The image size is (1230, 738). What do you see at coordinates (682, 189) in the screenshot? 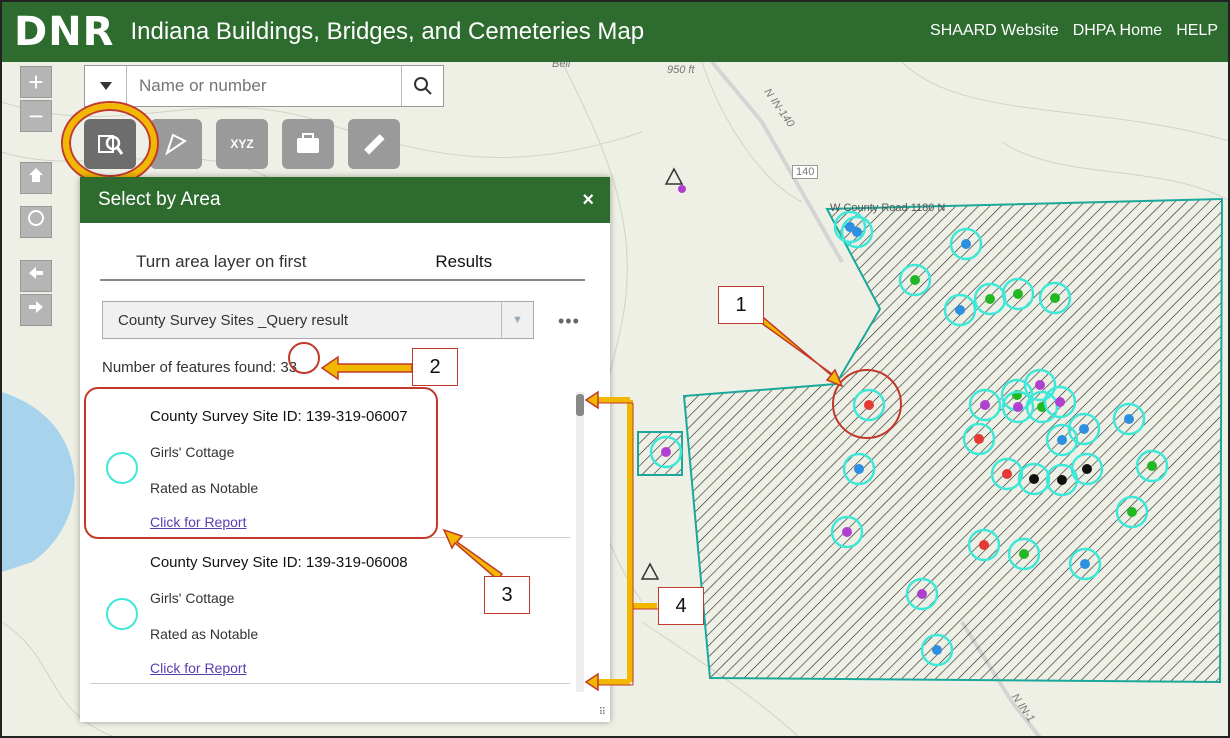
I see `purple-dot` at bounding box center [682, 189].